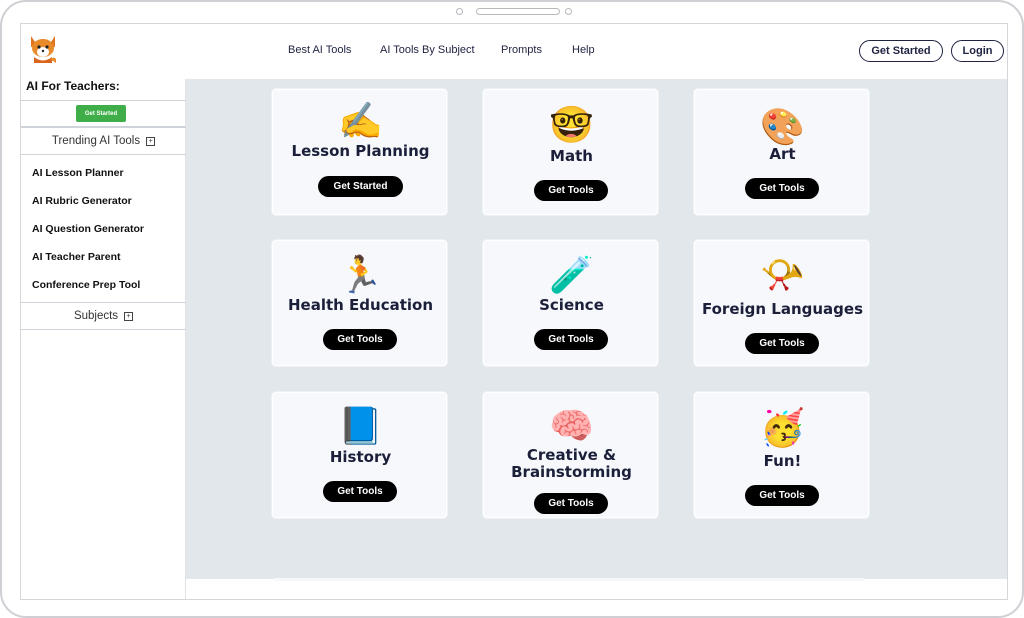  I want to click on nav-ai-tools-by-subject: AI Tools By Subject, so click(427, 50).